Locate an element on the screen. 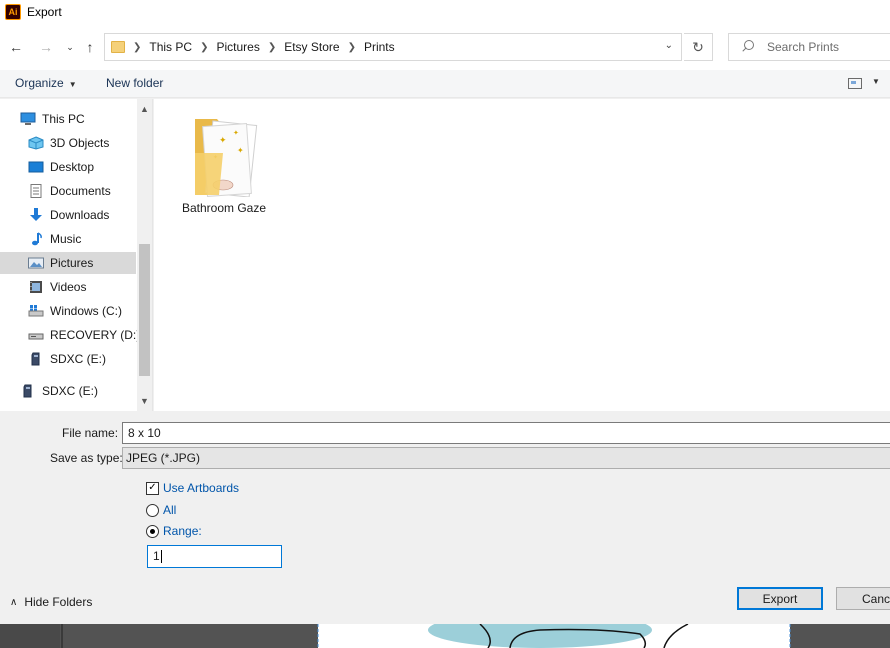  chevron-up-icon: ∧ is located at coordinates (14, 602).